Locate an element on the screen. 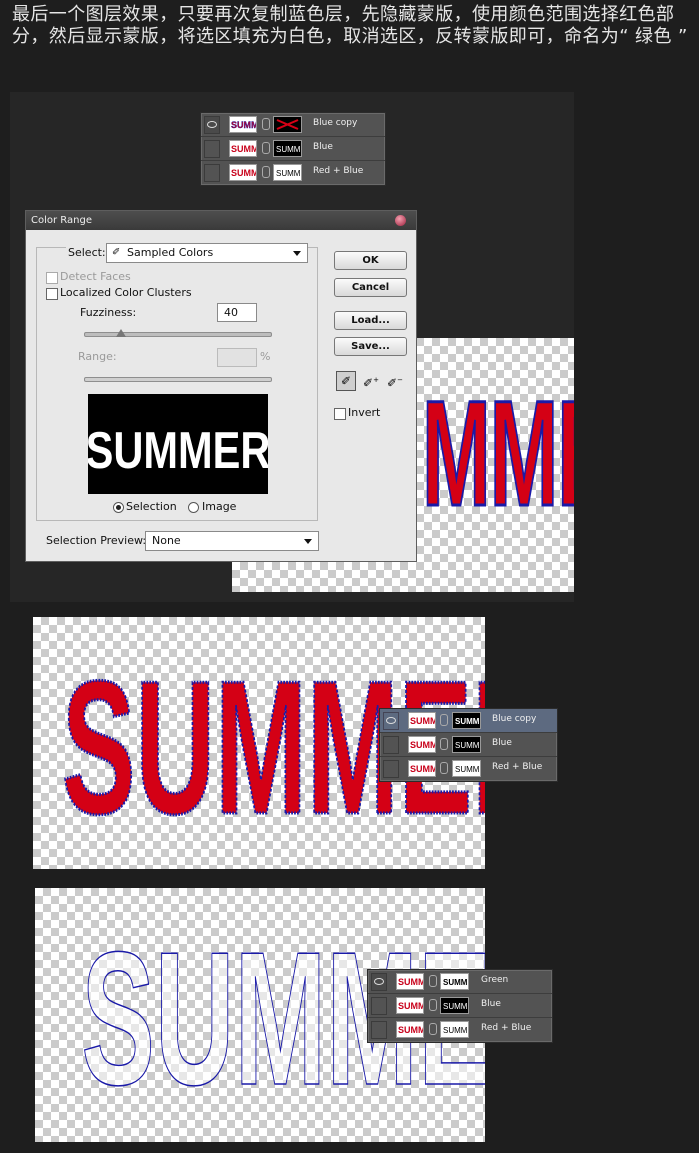 This screenshot has width=699, height=1153. selection-radio-label: Selection is located at coordinates (151, 506).